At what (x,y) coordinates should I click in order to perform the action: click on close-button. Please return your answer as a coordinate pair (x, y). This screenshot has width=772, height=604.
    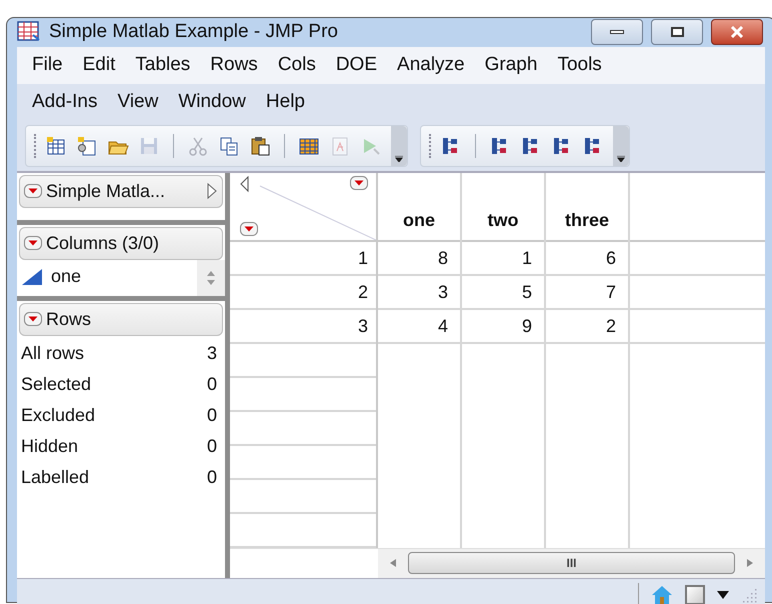
    Looking at the image, I should click on (737, 32).